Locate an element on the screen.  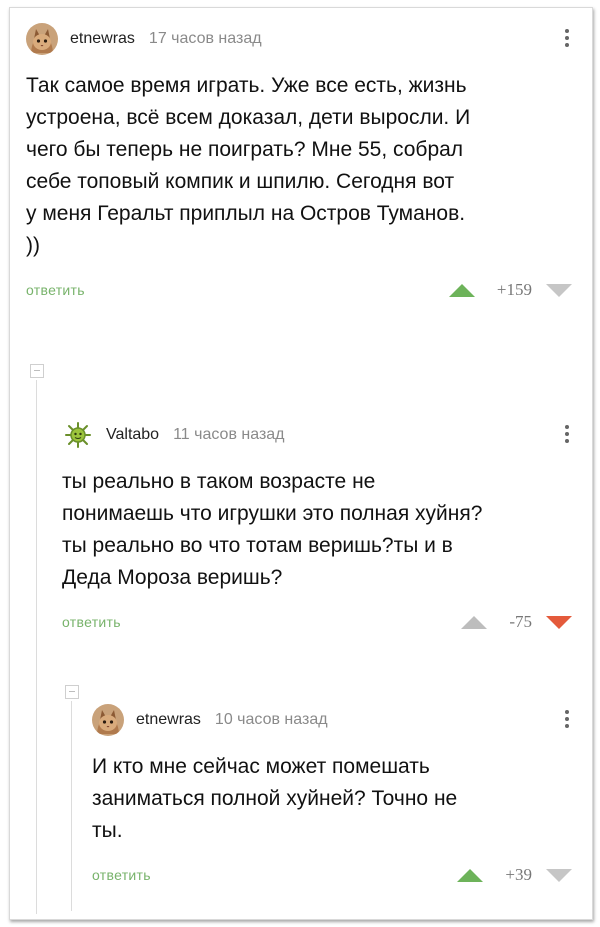
username: Valtabo is located at coordinates (132, 435).